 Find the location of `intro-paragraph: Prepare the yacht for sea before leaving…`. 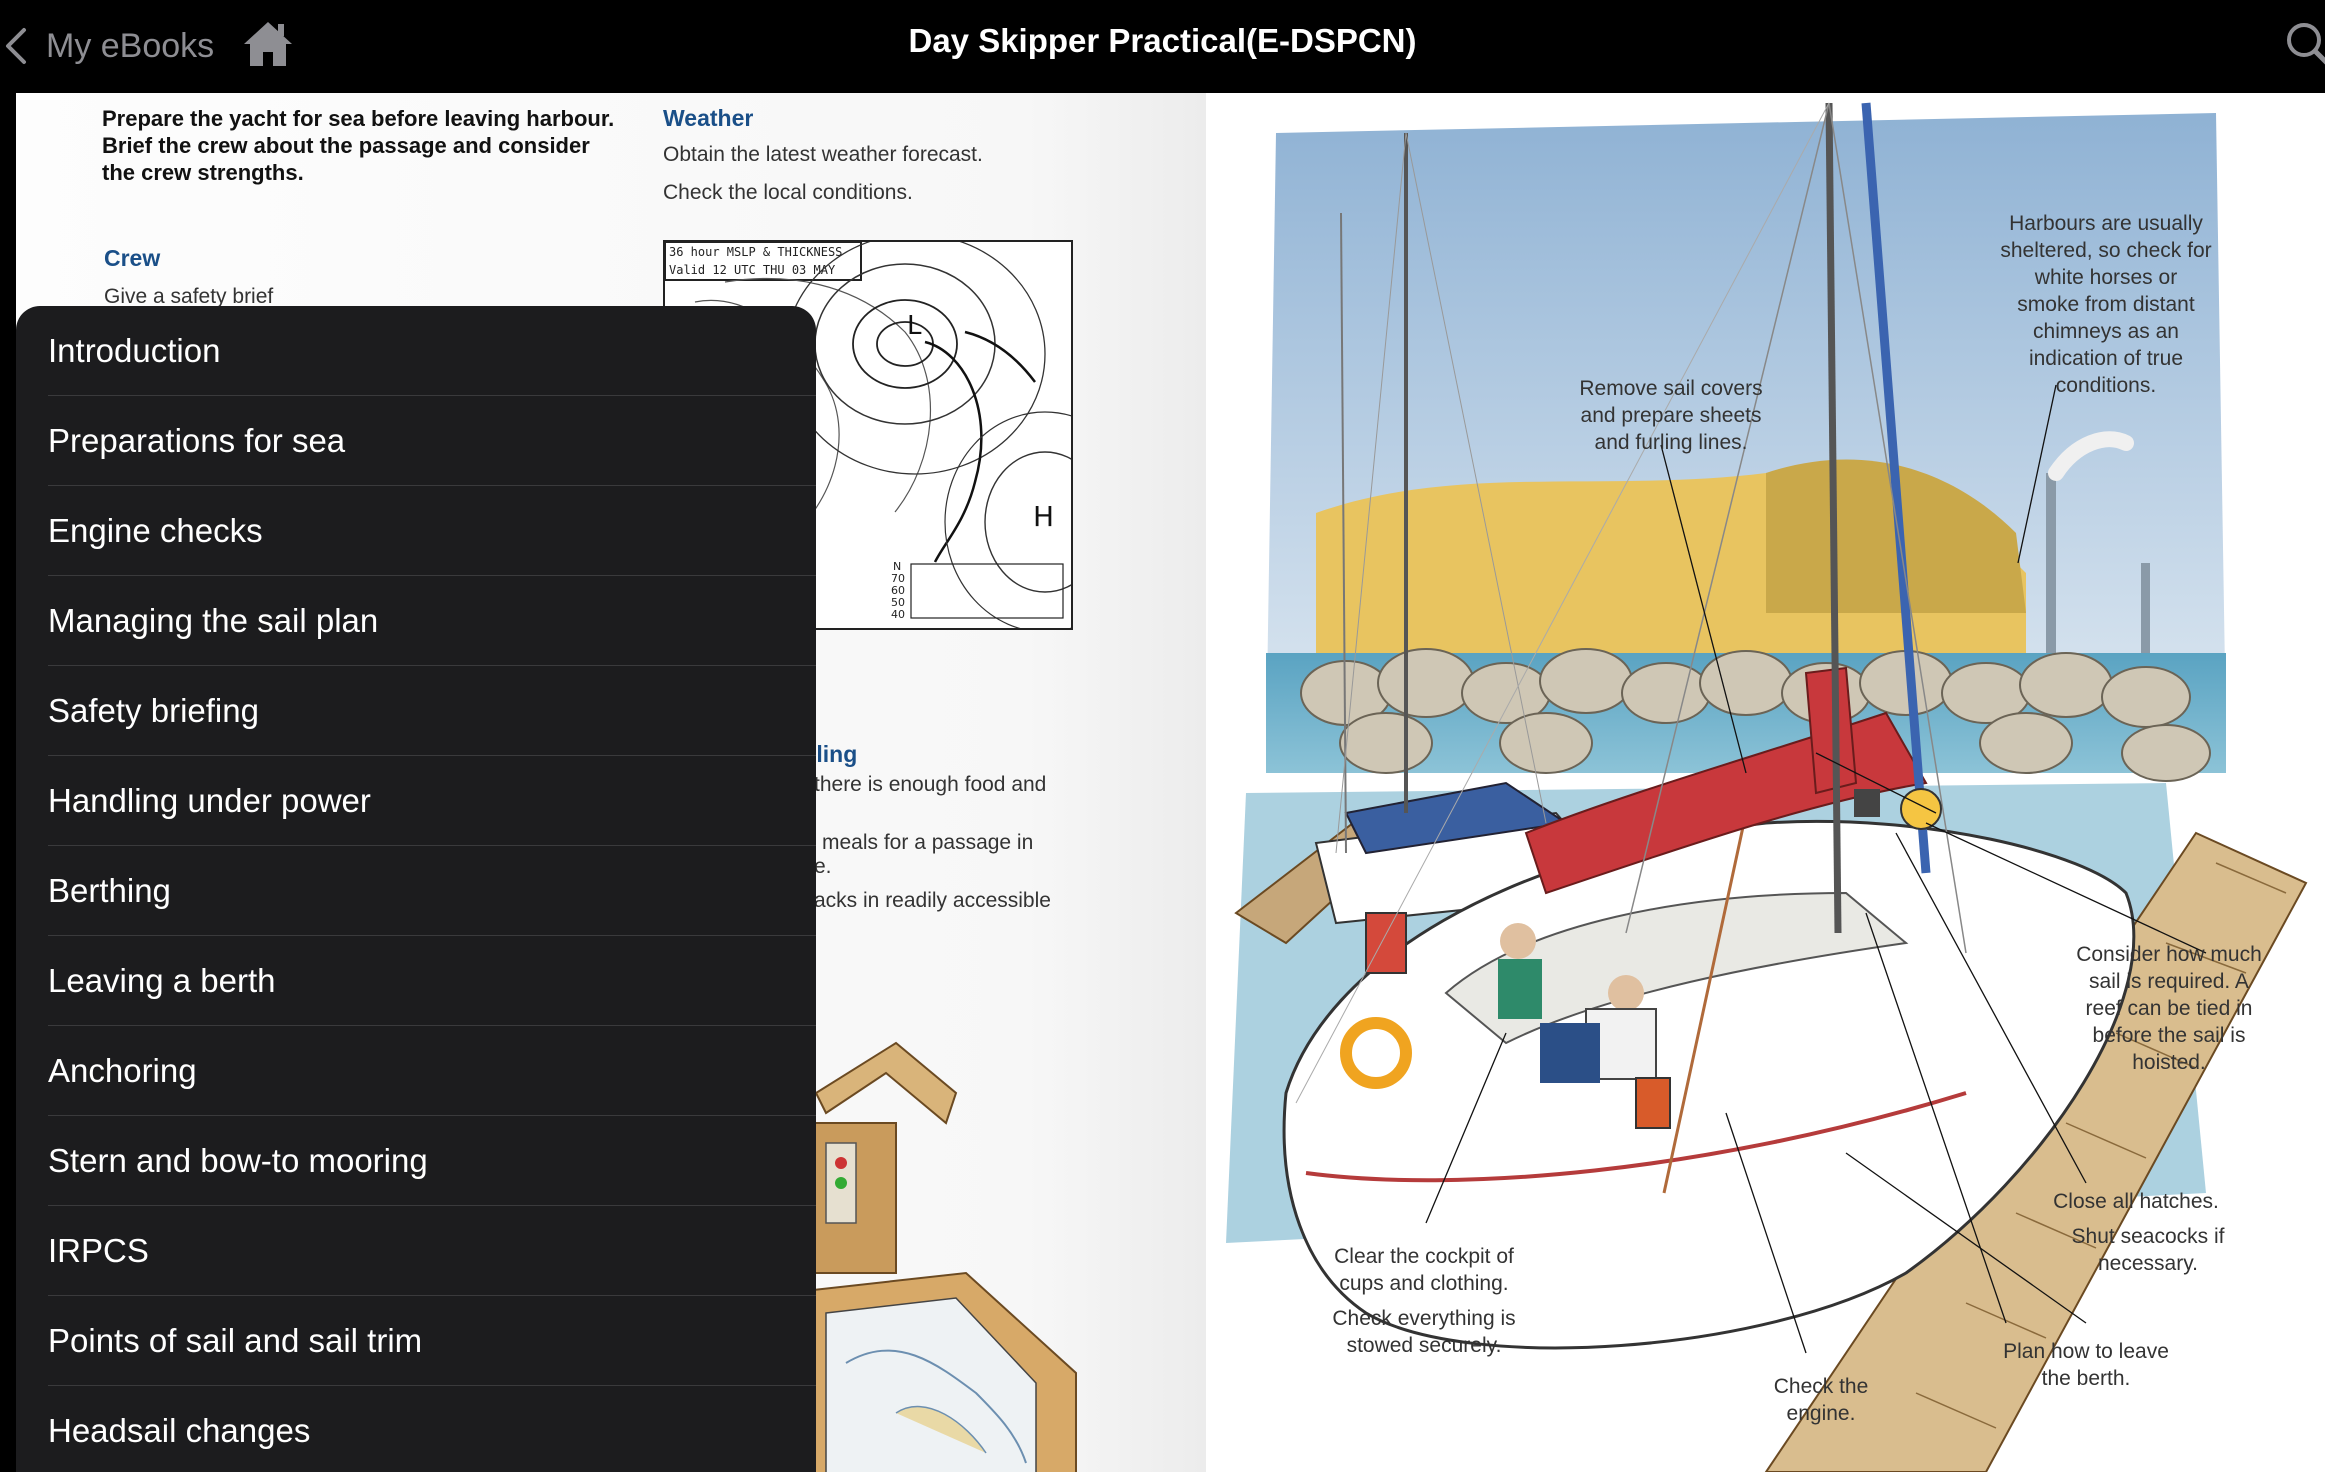

intro-paragraph: Prepare the yacht for sea before leaving… is located at coordinates (358, 145).